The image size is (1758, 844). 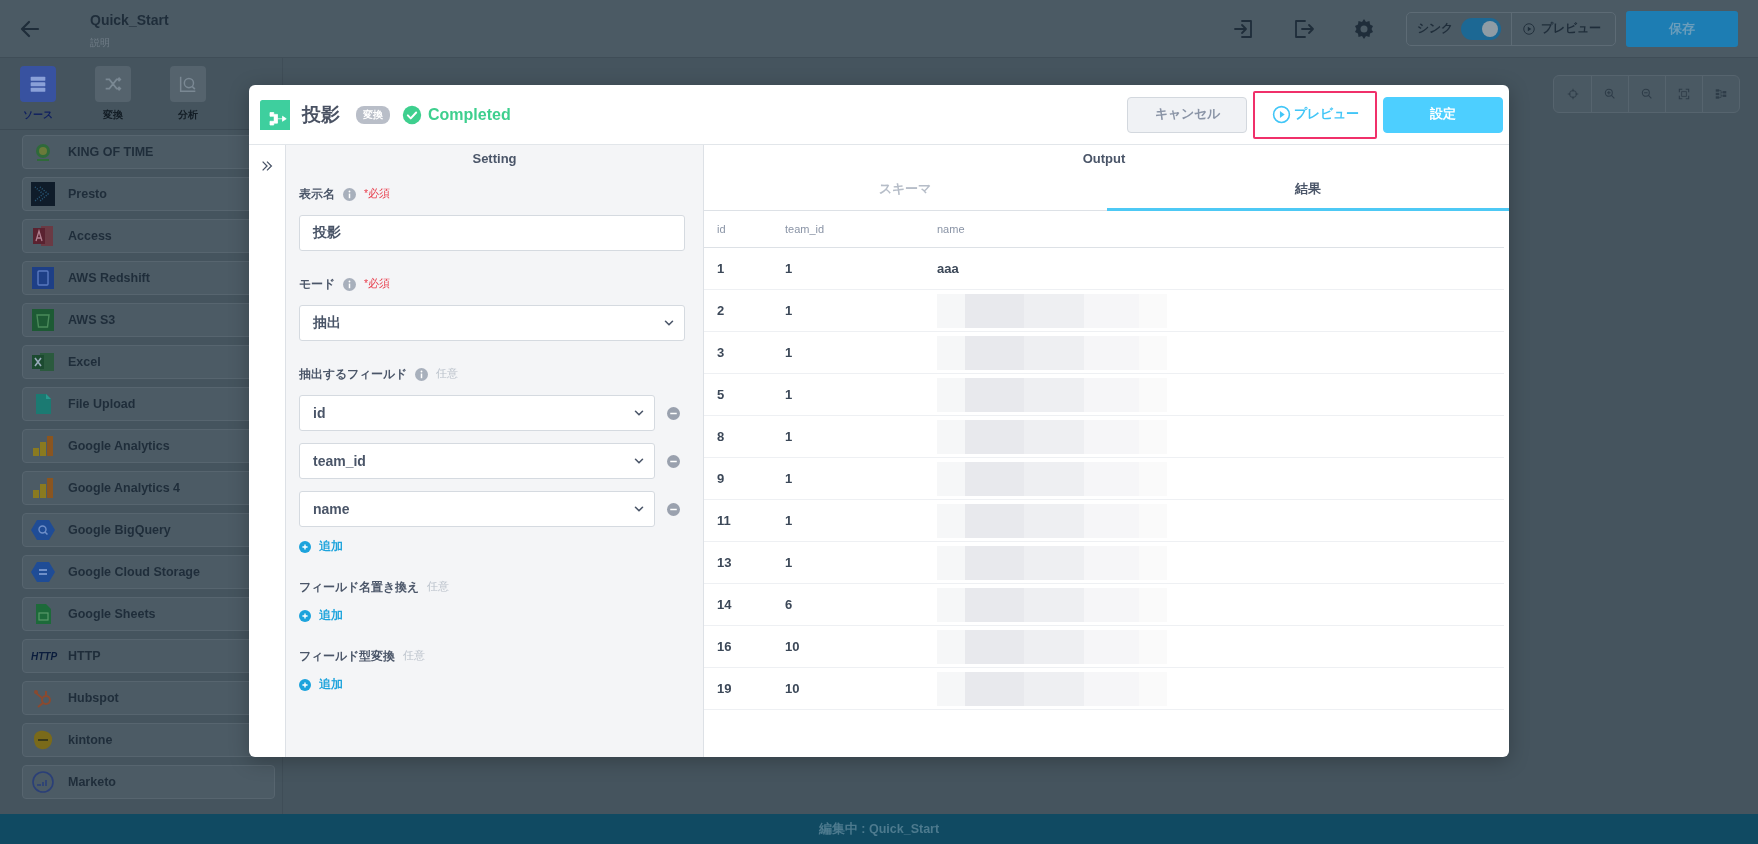 I want to click on expand-button, so click(x=267, y=166).